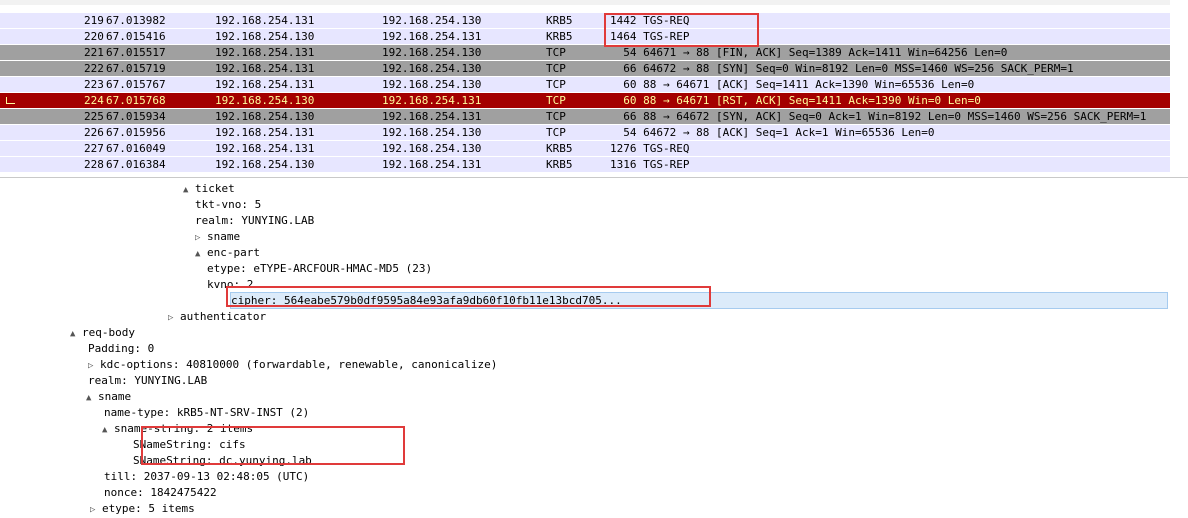  What do you see at coordinates (94, 148) in the screenshot?
I see `packet-number: 227` at bounding box center [94, 148].